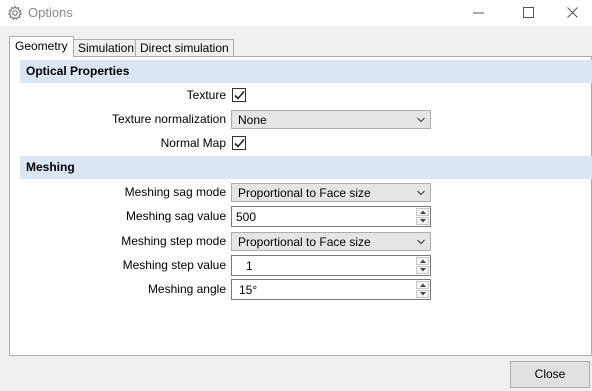 The image size is (592, 391). What do you see at coordinates (248, 290) in the screenshot?
I see `meshing-angle-value: 15°` at bounding box center [248, 290].